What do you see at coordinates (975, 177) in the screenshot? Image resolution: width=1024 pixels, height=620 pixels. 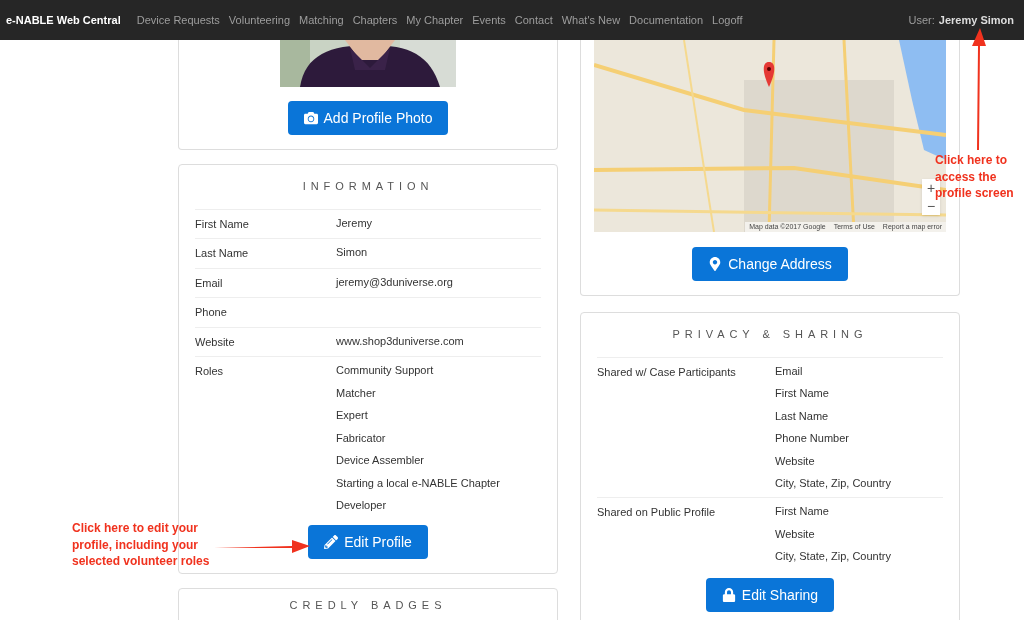 I see `annotation-text: Click here to access the profile screen` at bounding box center [975, 177].